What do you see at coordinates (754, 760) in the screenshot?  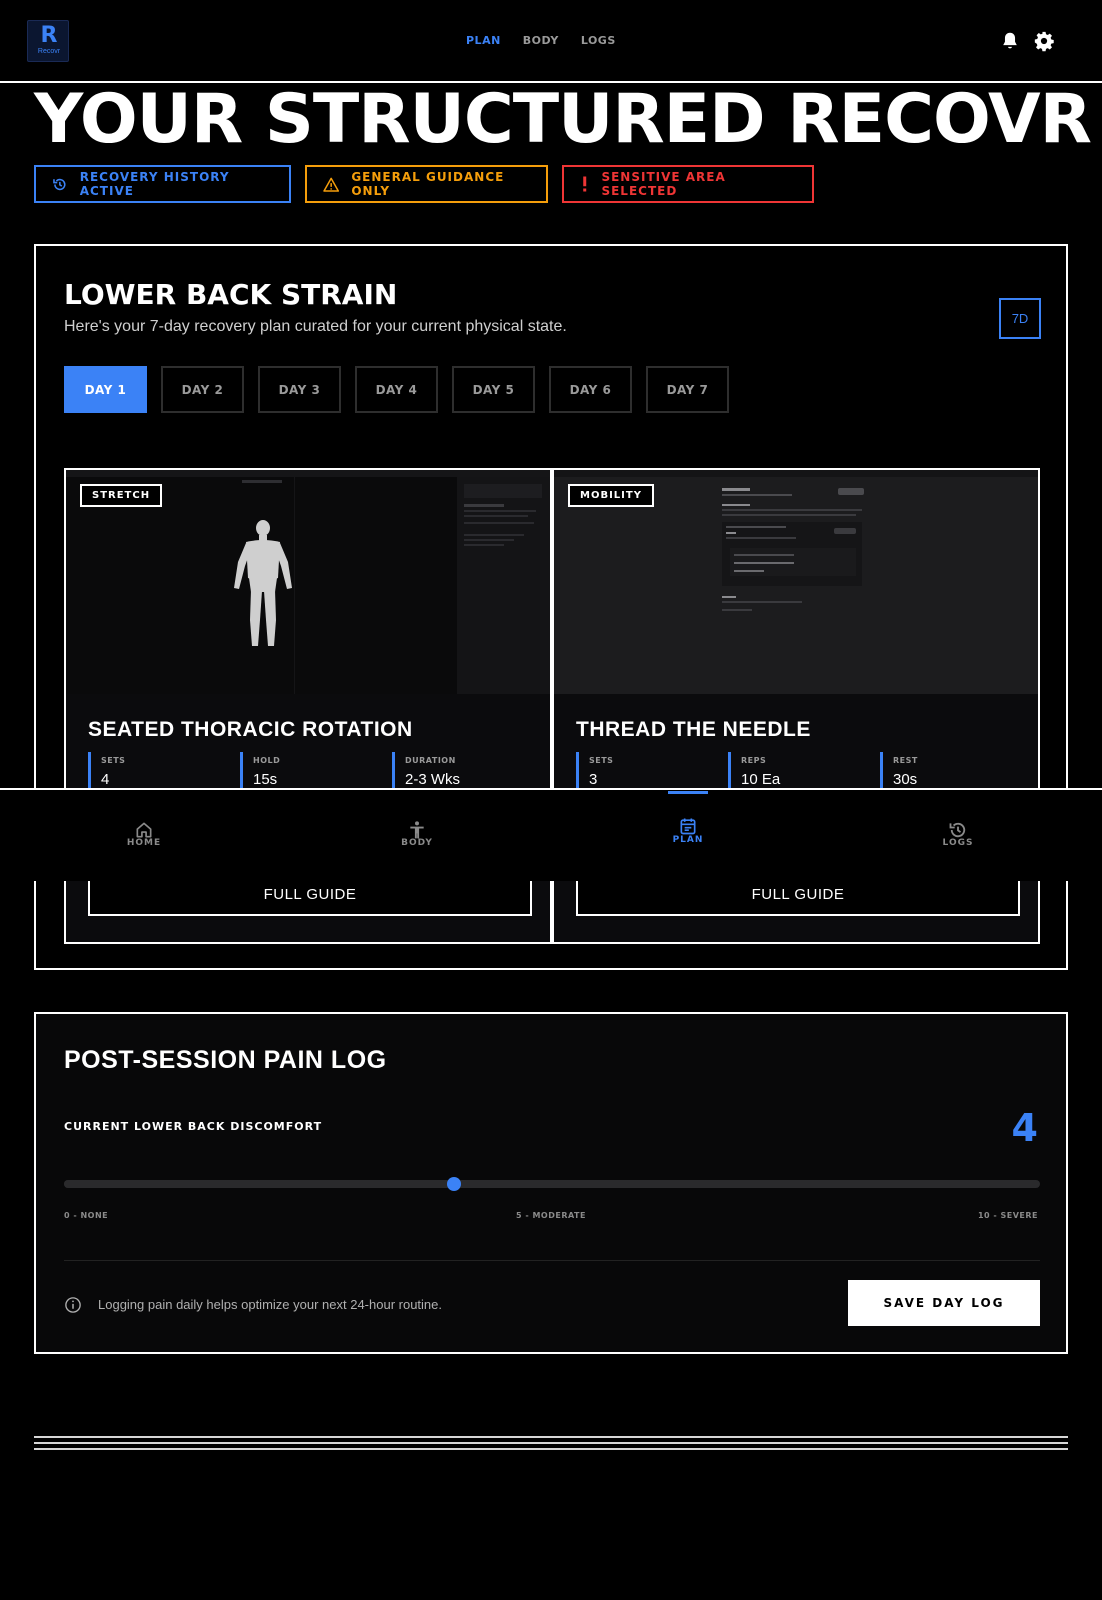 I see `stat-label: REPS` at bounding box center [754, 760].